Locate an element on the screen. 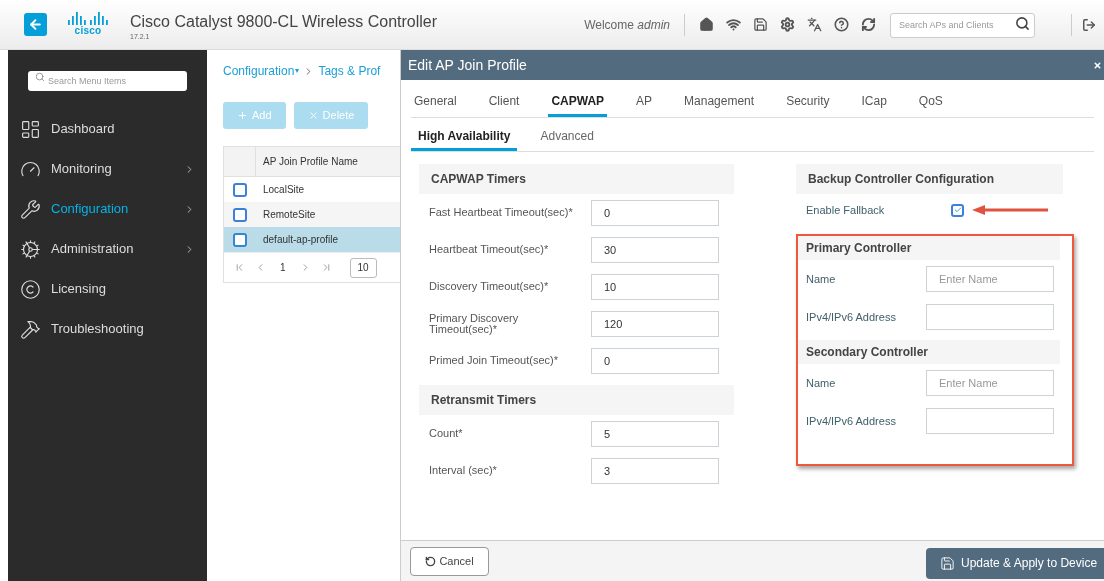 This screenshot has height=581, width=1104. field-label: Discovery Timeout(sec)* is located at coordinates (489, 286).